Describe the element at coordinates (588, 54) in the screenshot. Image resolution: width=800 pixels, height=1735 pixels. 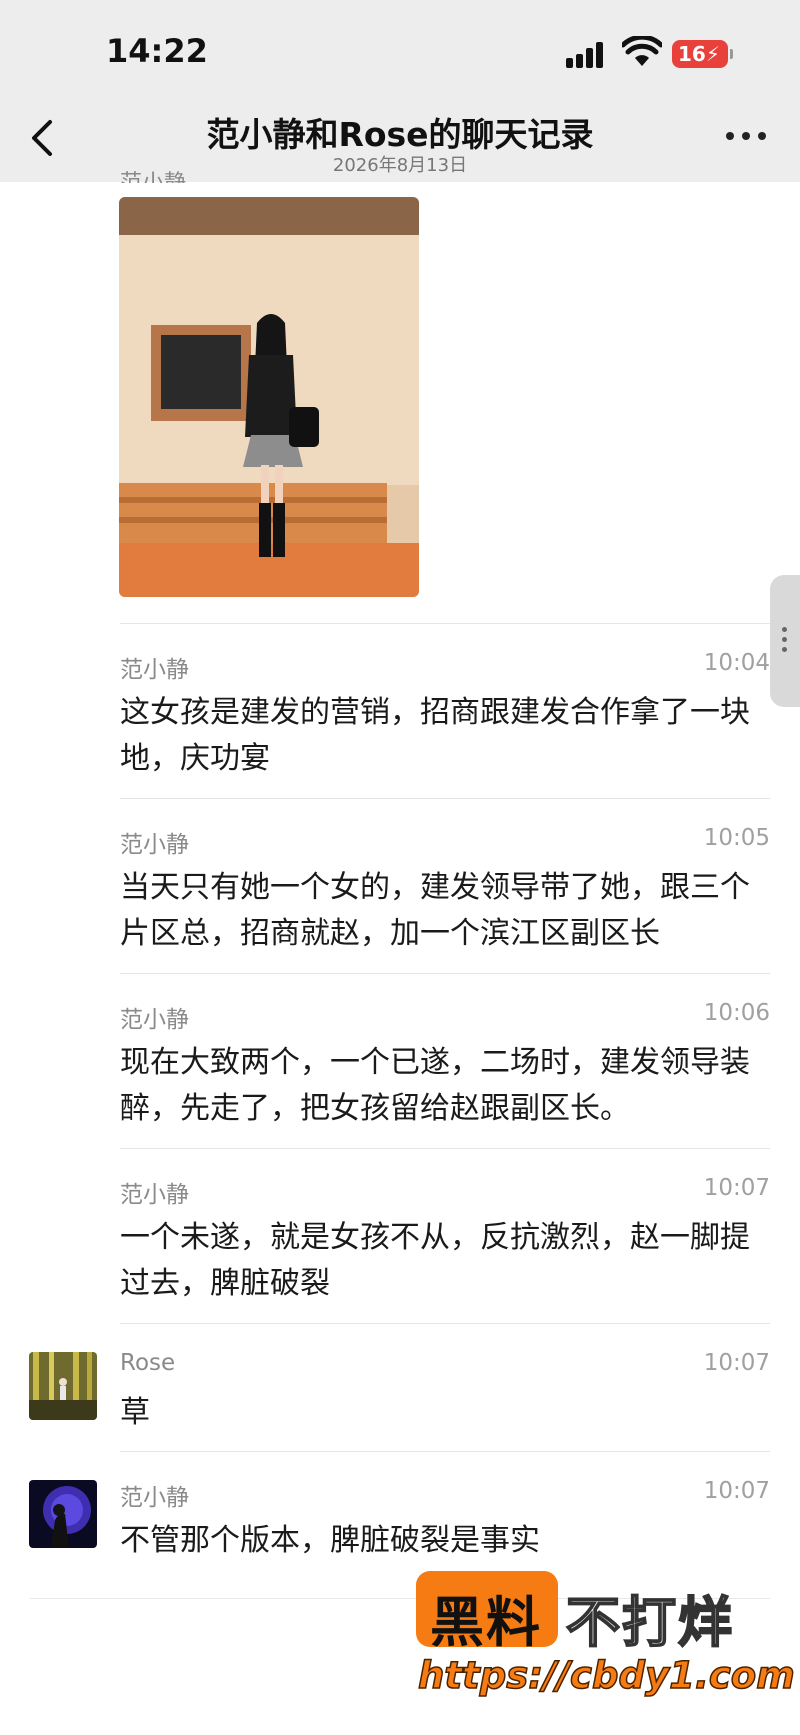
I see `signal-icon` at that location.